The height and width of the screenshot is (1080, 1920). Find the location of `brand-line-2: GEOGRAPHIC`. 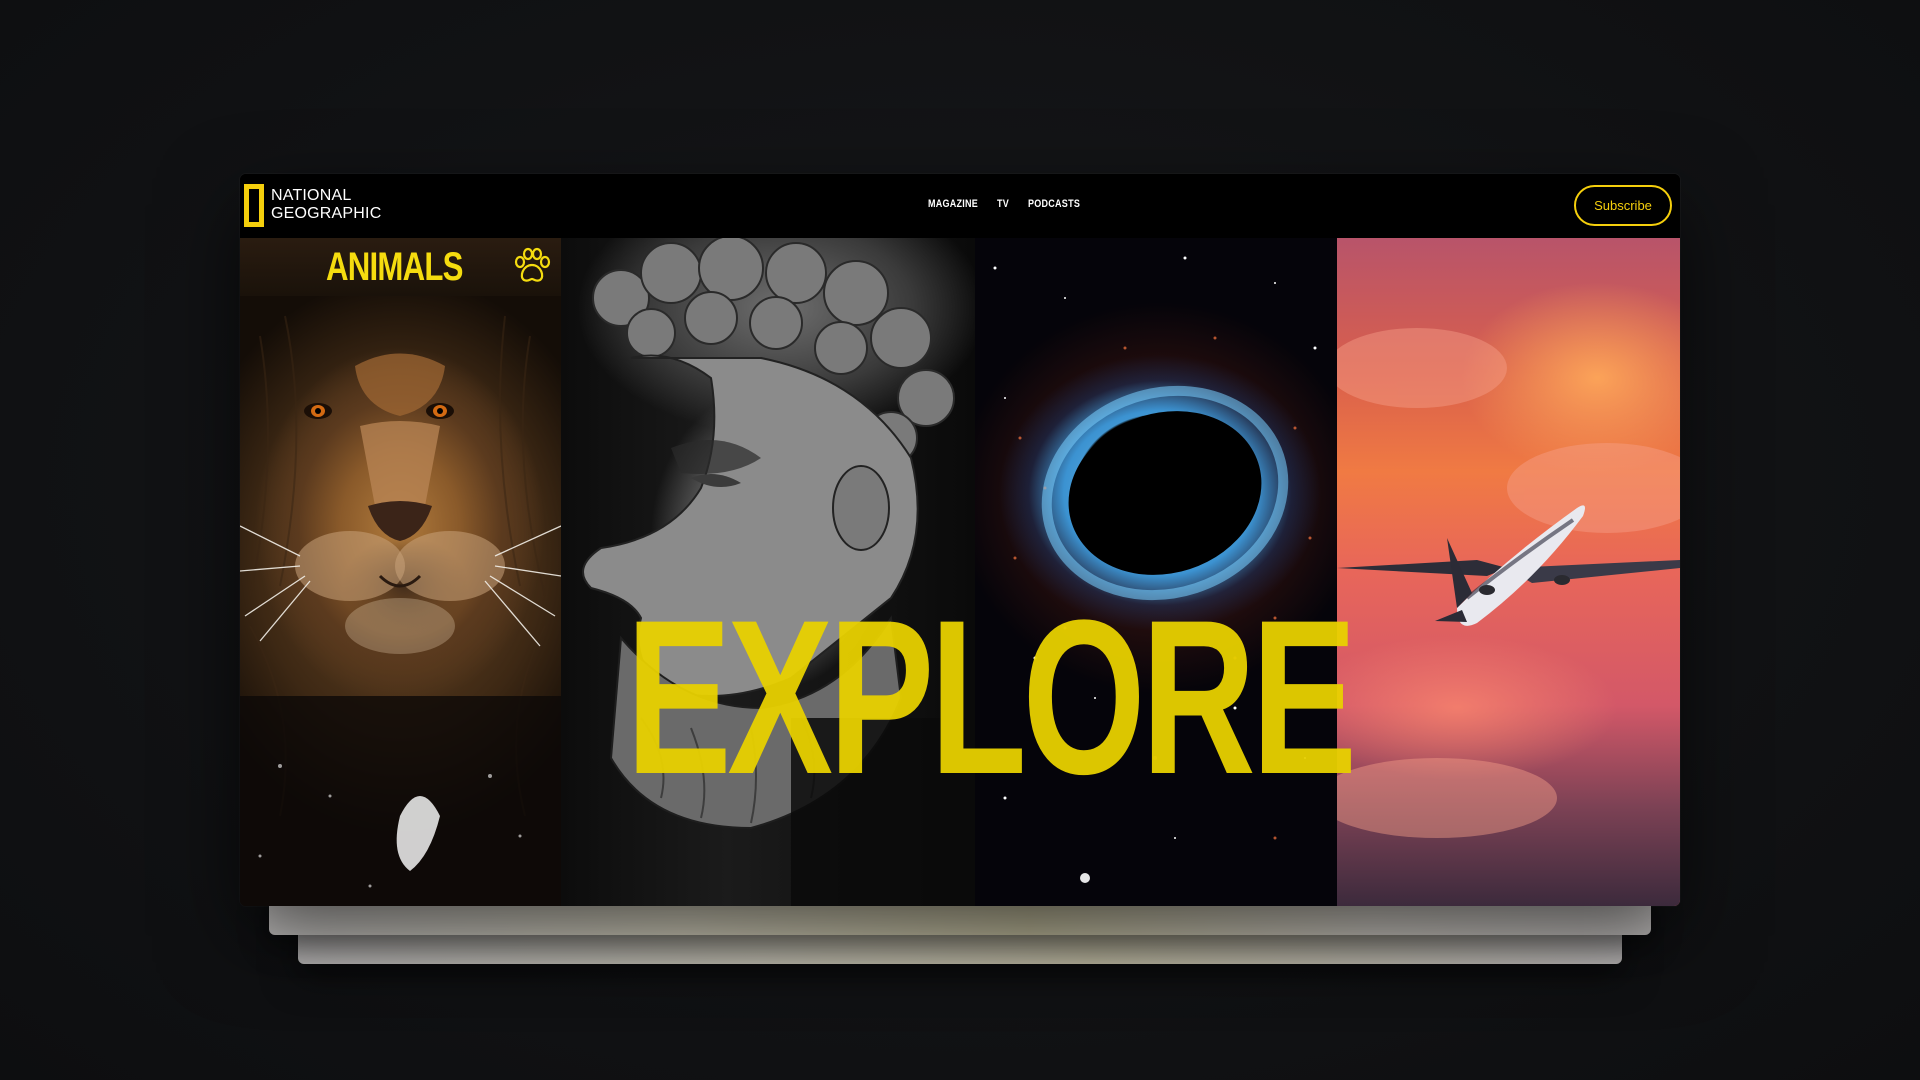

brand-line-2: GEOGRAPHIC is located at coordinates (326, 213).